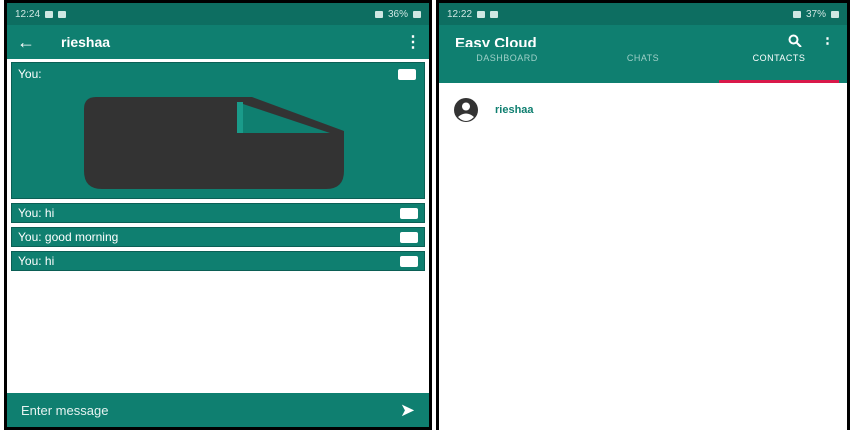 Image resolution: width=854 pixels, height=430 pixels. I want to click on chat-title: rieshaa, so click(86, 42).